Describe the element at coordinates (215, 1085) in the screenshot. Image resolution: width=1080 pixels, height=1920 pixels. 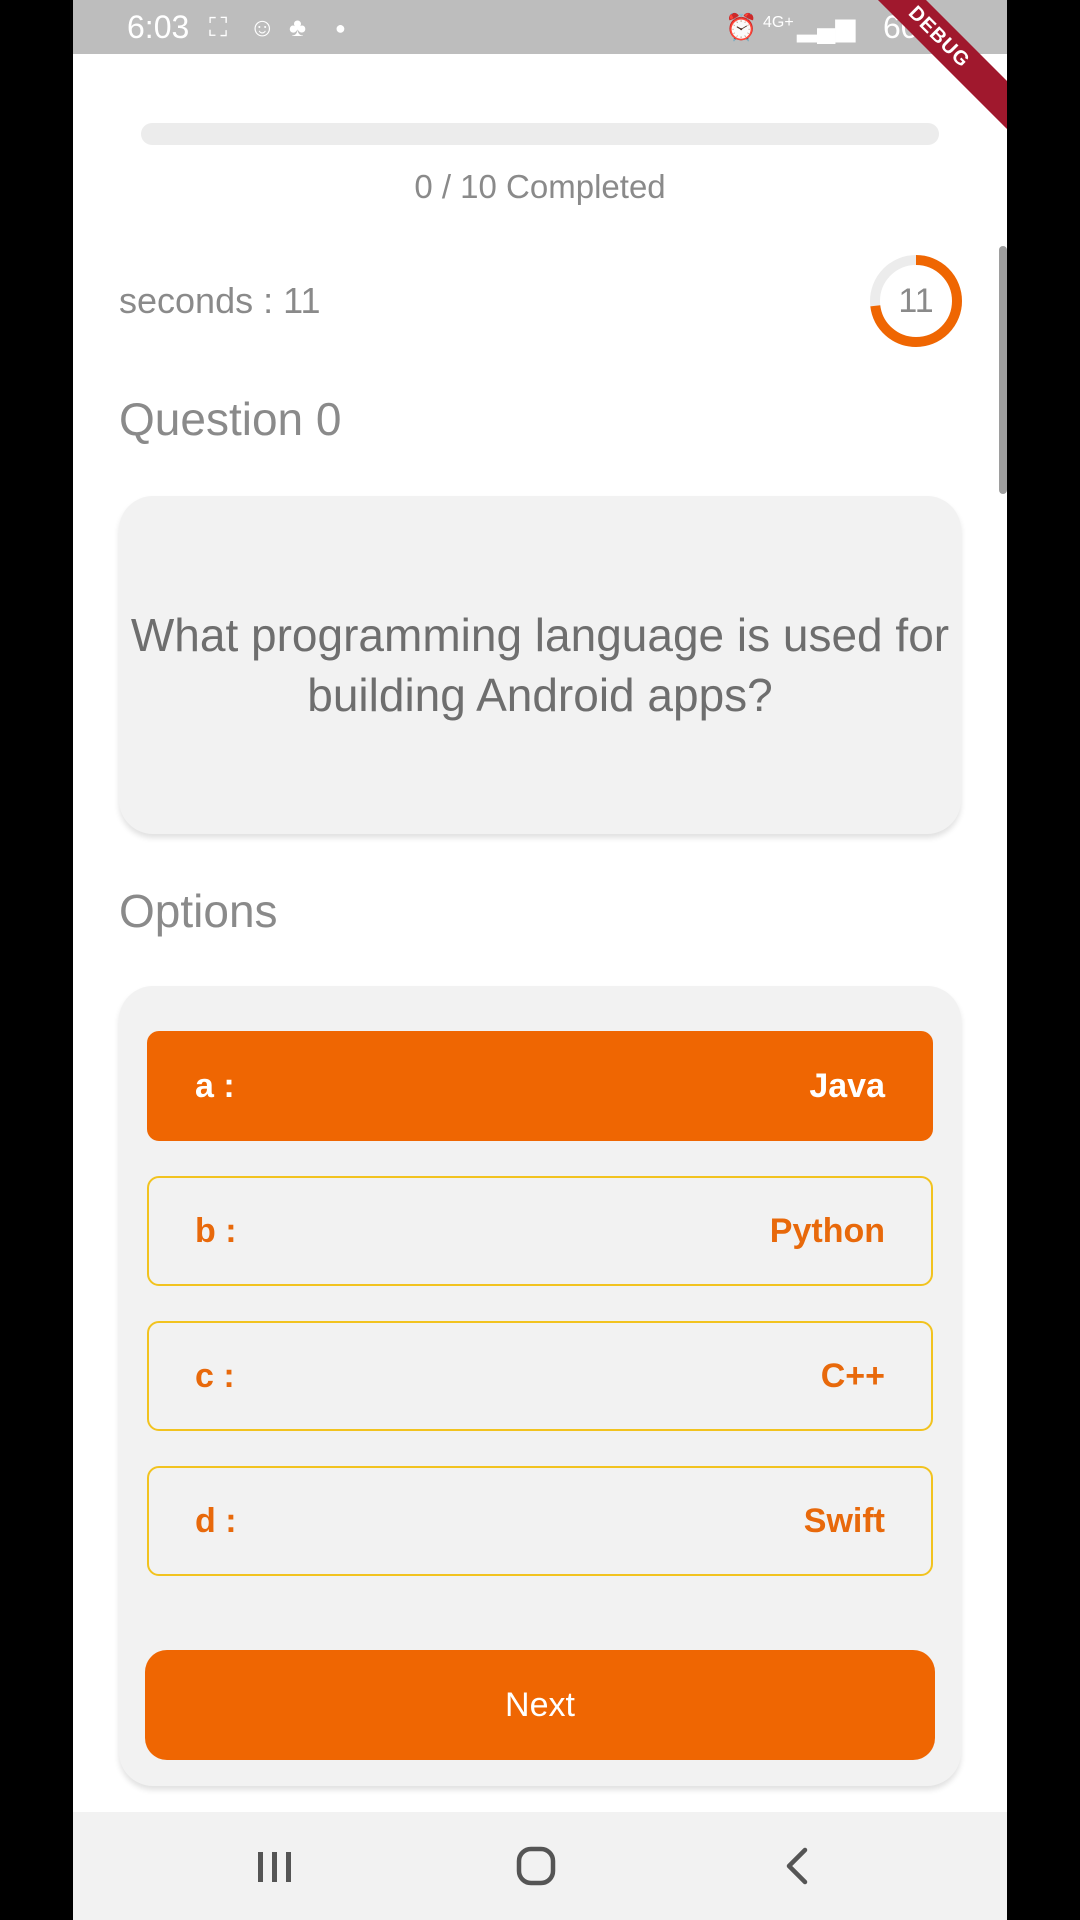
I see `option-letter: a :` at that location.